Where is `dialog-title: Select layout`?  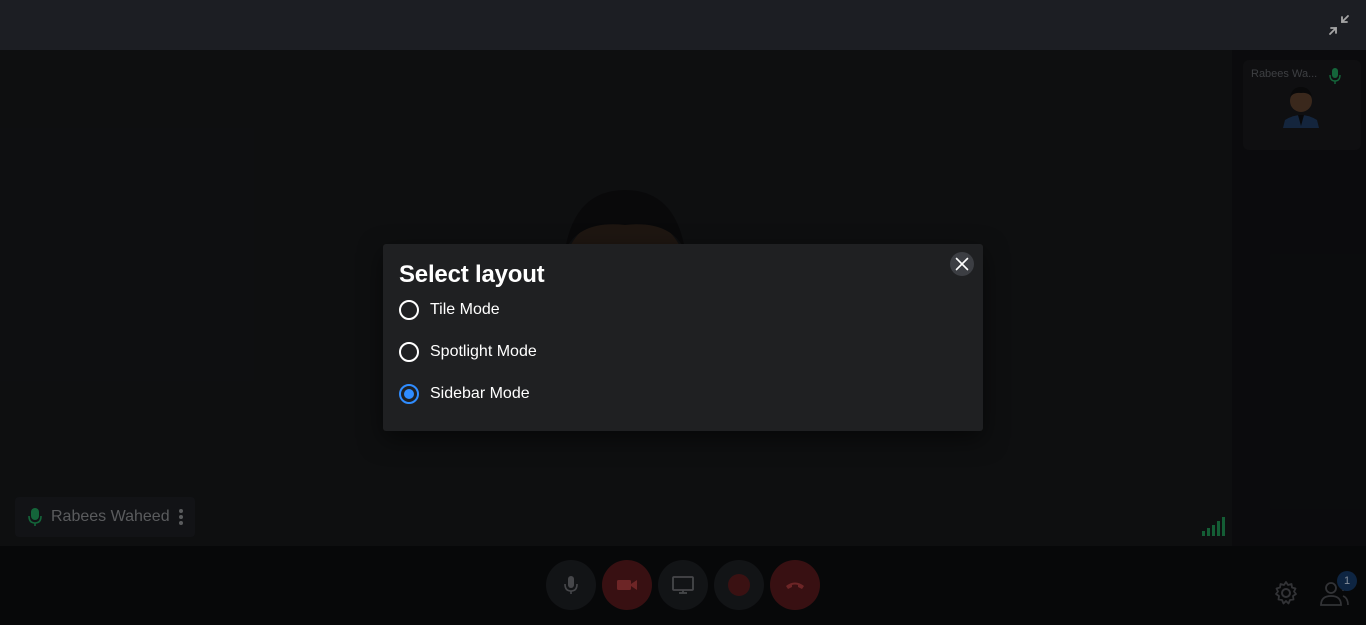 dialog-title: Select layout is located at coordinates (472, 274).